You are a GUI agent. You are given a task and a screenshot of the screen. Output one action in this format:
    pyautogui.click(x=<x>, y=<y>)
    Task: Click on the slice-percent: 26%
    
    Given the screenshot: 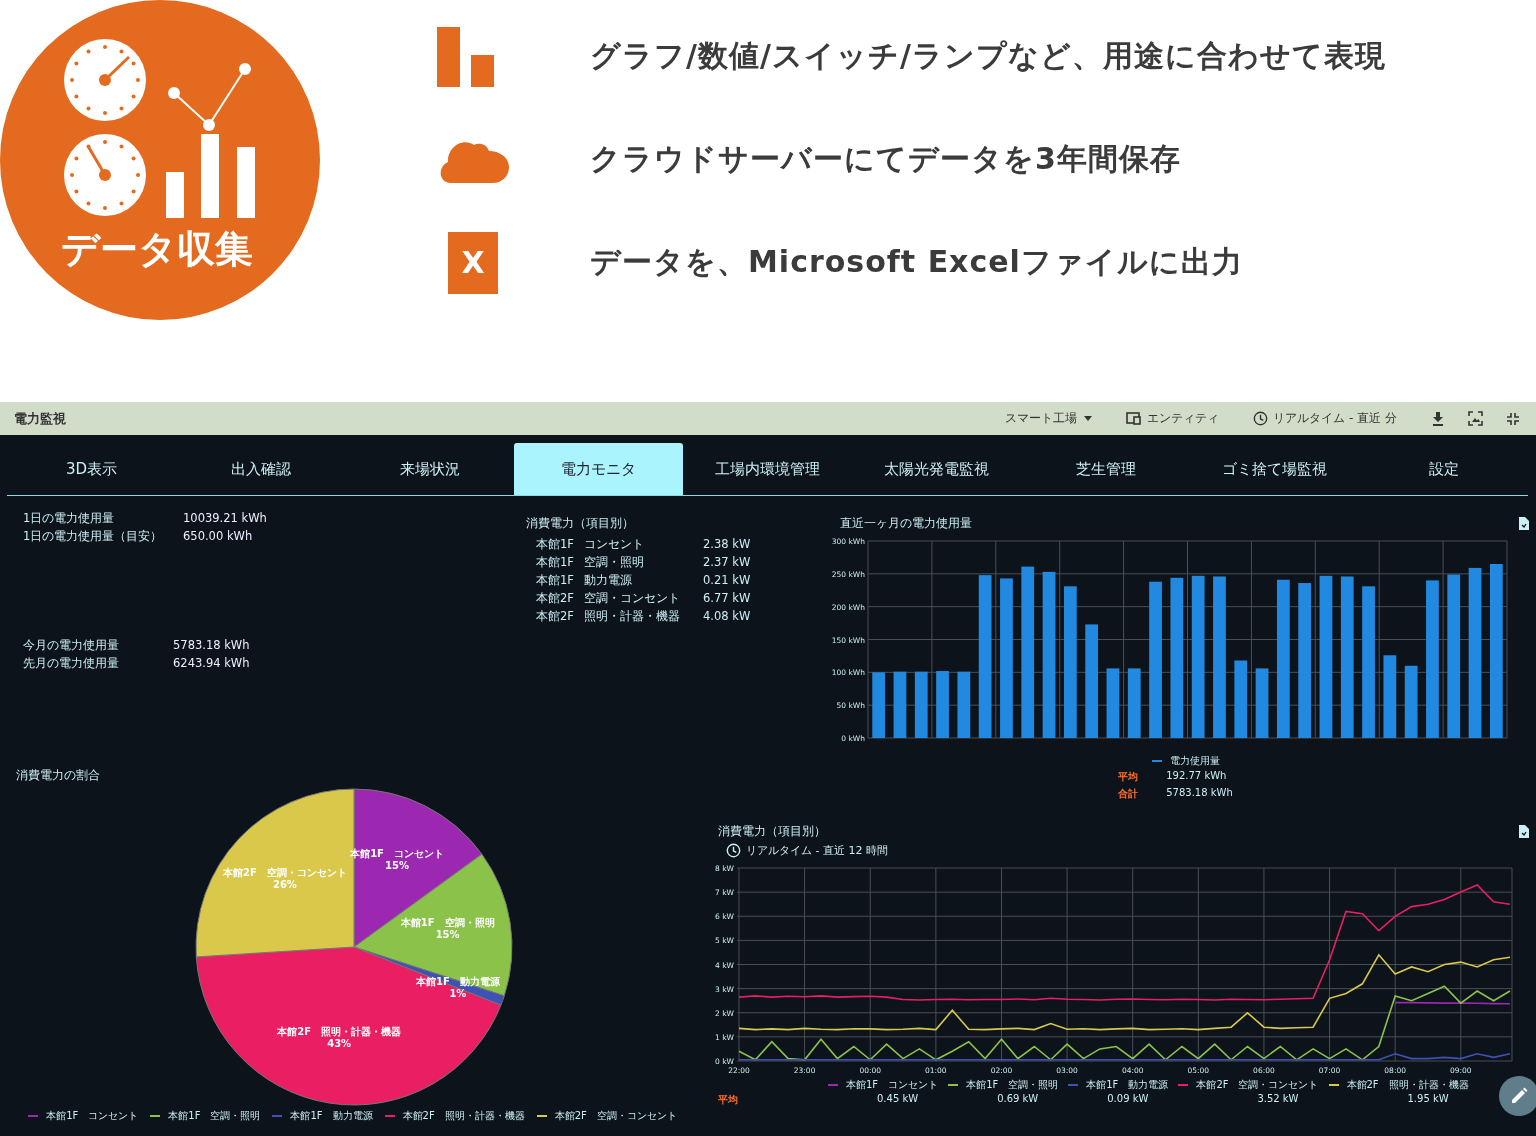 What is the action you would take?
    pyautogui.click(x=284, y=885)
    